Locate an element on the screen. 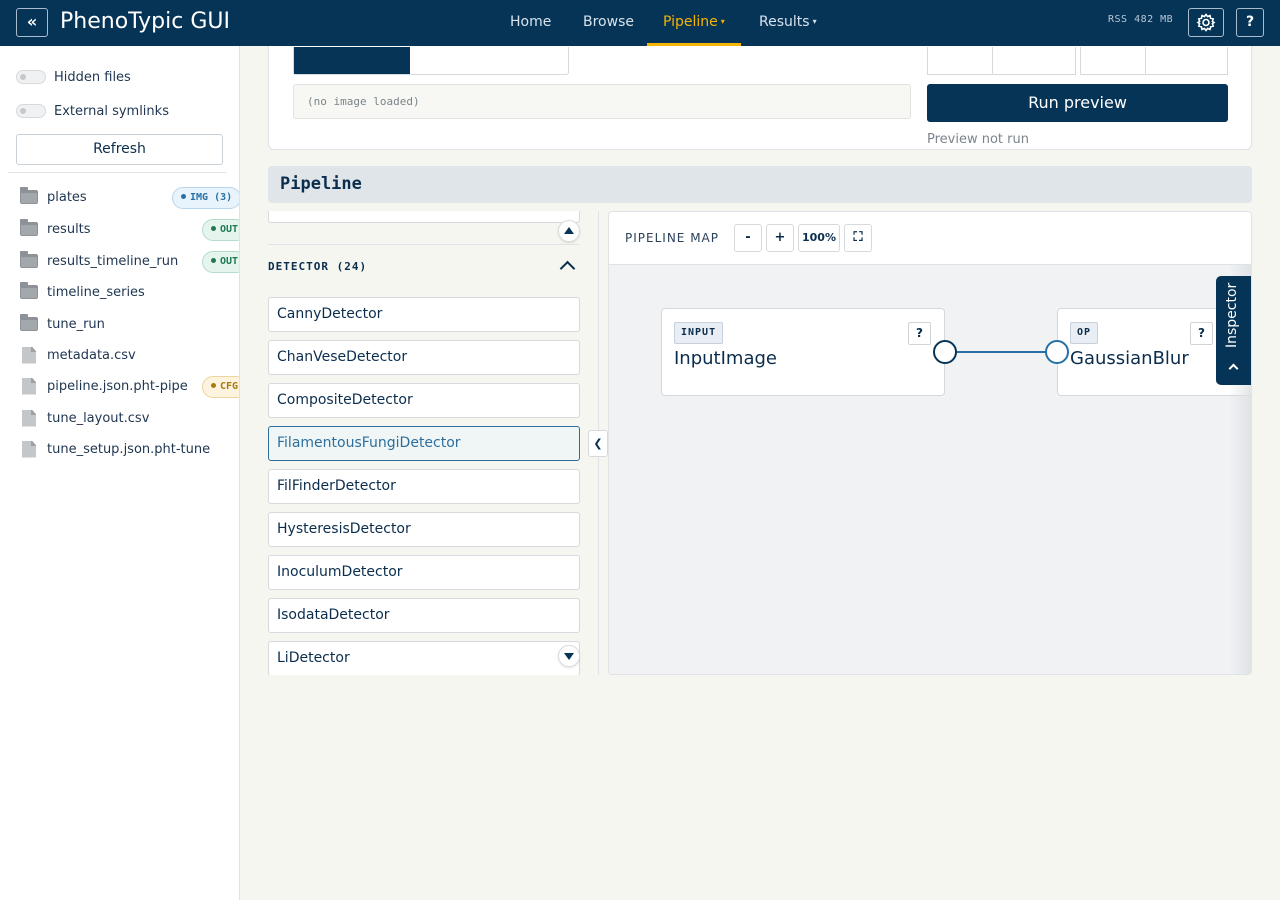 Image resolution: width=1280 pixels, height=900 pixels. node-type-tag: OP is located at coordinates (1084, 333).